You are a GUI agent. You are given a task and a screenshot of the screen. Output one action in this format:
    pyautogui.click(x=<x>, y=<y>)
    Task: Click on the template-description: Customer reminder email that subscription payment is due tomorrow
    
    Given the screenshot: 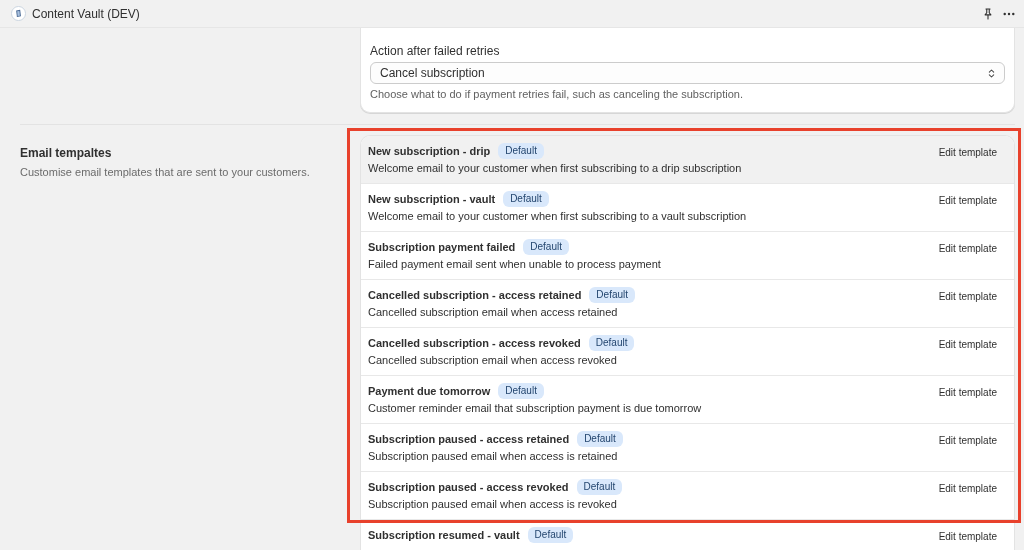 What is the action you would take?
    pyautogui.click(x=535, y=408)
    